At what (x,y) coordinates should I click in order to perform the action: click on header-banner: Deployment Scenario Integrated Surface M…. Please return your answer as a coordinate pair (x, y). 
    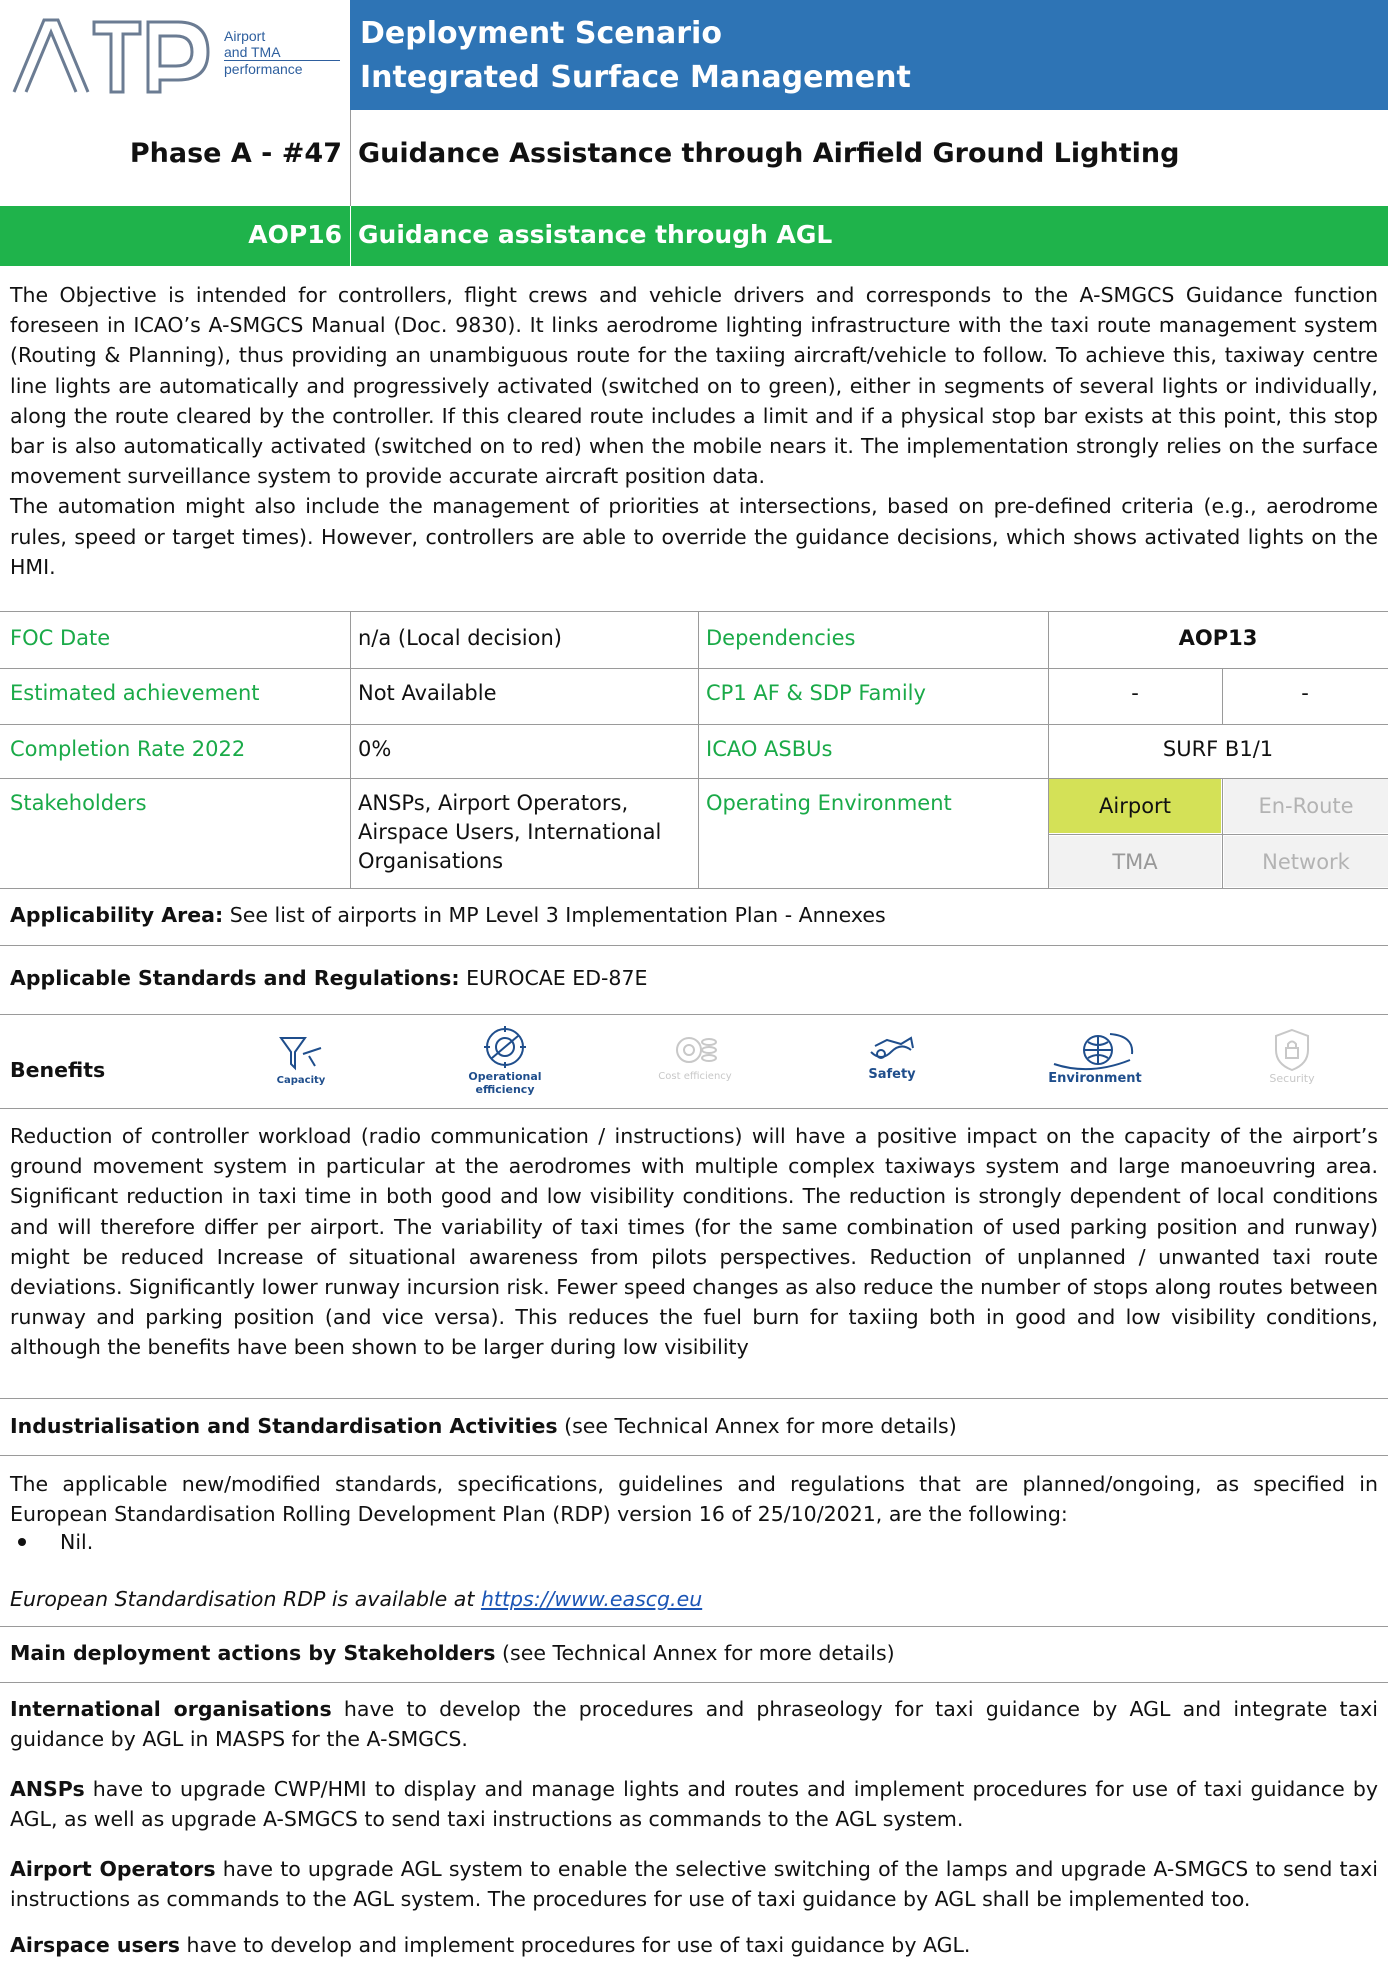
    Looking at the image, I should click on (869, 55).